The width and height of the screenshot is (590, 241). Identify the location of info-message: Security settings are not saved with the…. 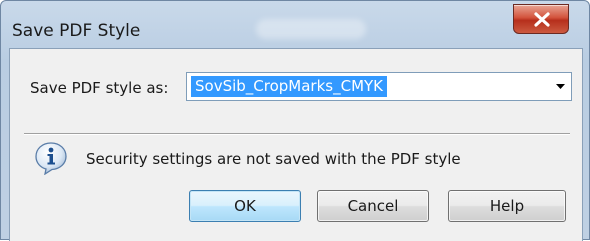
(273, 159).